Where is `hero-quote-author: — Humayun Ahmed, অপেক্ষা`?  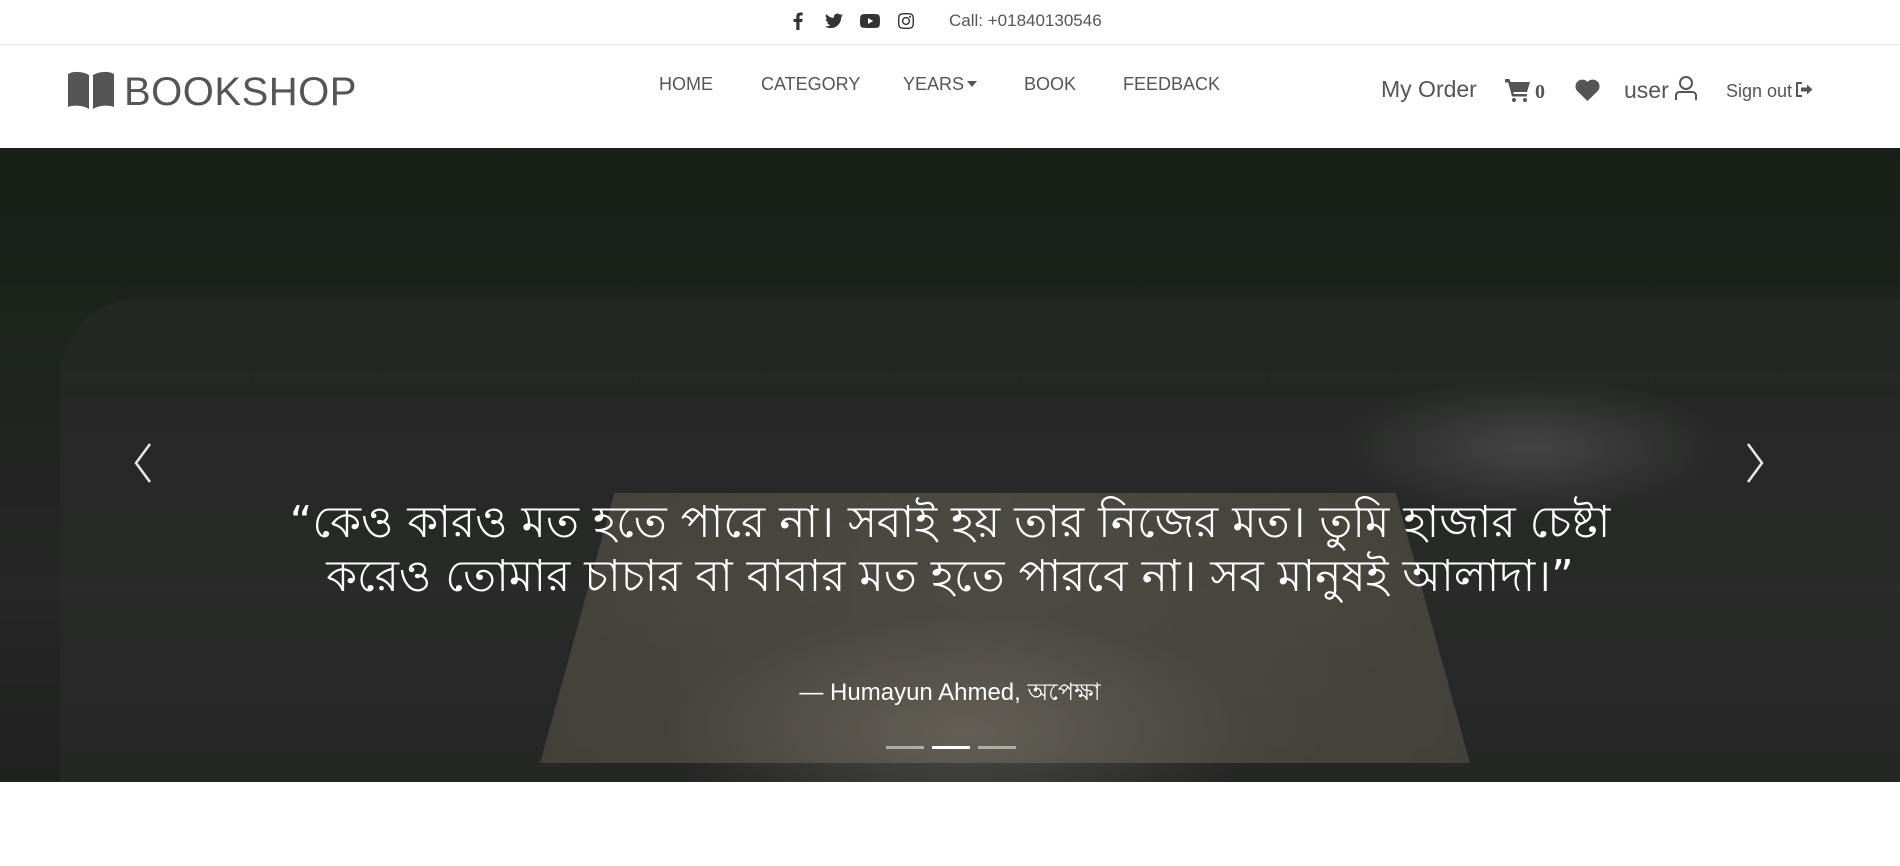
hero-quote-author: — Humayun Ahmed, অপেক্ষা is located at coordinates (950, 692).